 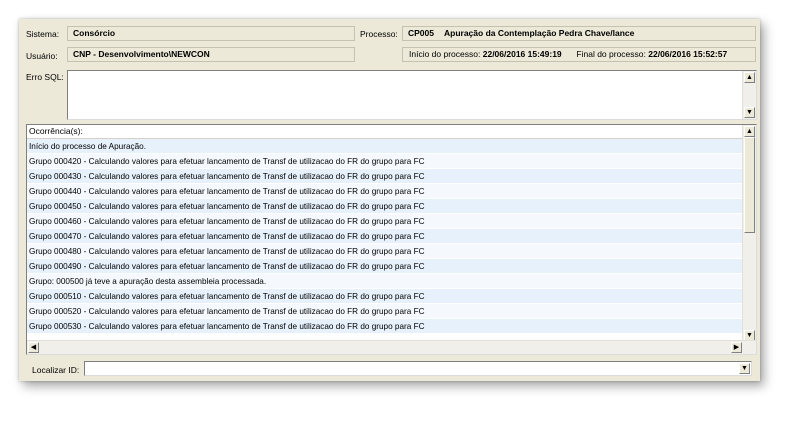 I want to click on usuario-label: Usuário:, so click(x=42, y=56).